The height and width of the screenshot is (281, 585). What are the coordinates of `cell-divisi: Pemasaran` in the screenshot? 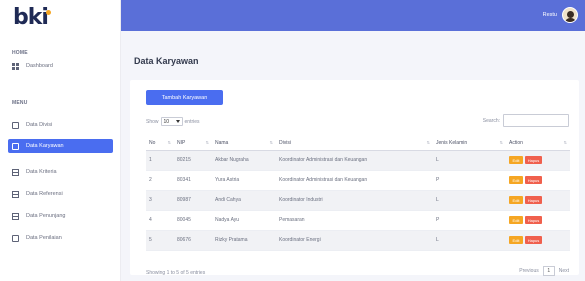 It's located at (354, 220).